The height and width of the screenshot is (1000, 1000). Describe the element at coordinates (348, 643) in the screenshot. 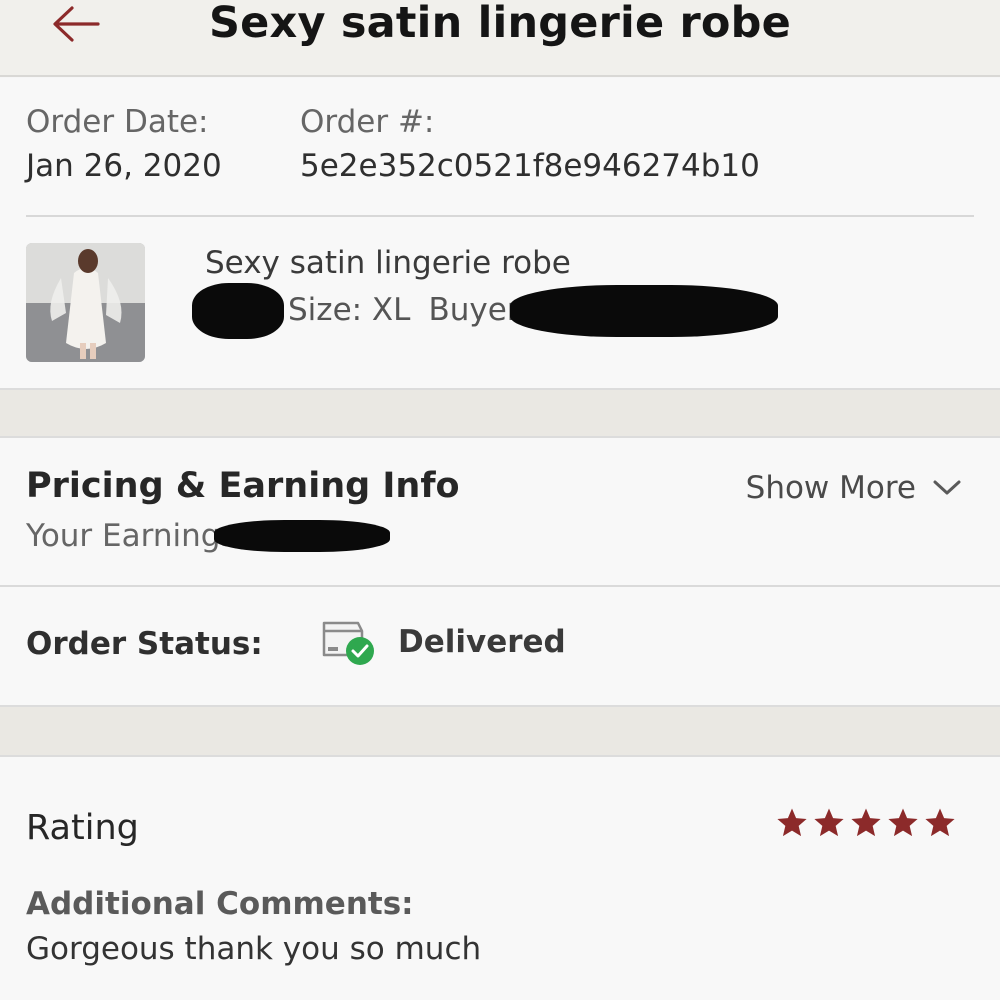

I see `package-delivered-icon` at that location.